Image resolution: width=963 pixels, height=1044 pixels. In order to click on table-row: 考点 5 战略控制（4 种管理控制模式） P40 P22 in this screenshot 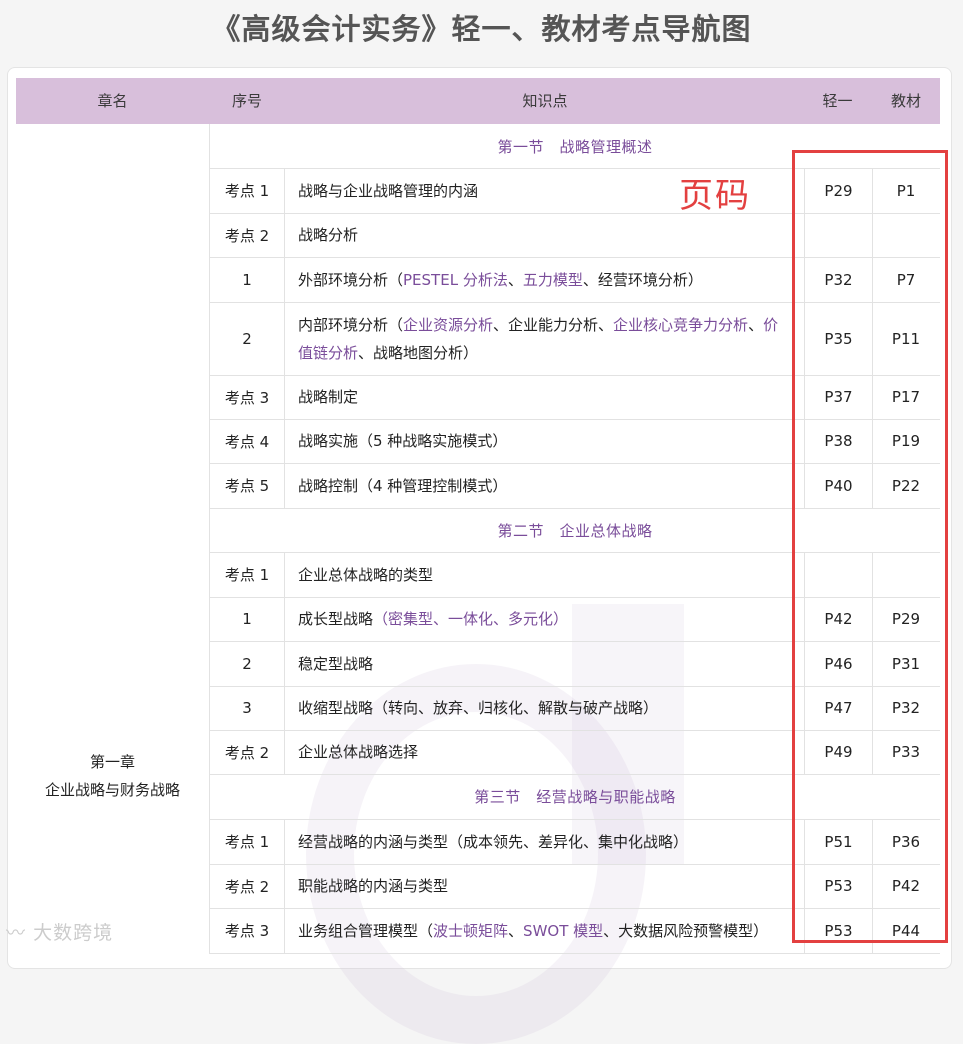, I will do `click(575, 486)`.